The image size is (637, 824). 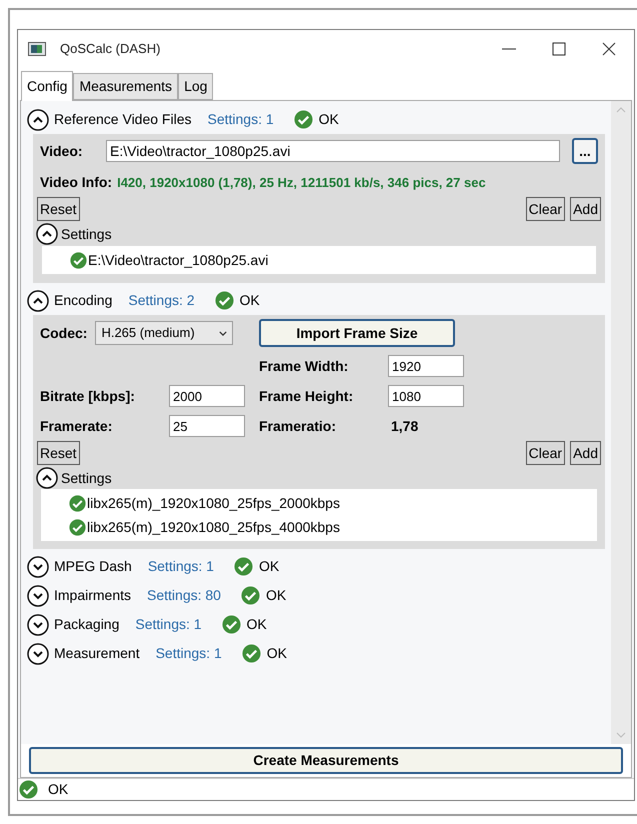 I want to click on tab: Measurements, so click(x=125, y=86).